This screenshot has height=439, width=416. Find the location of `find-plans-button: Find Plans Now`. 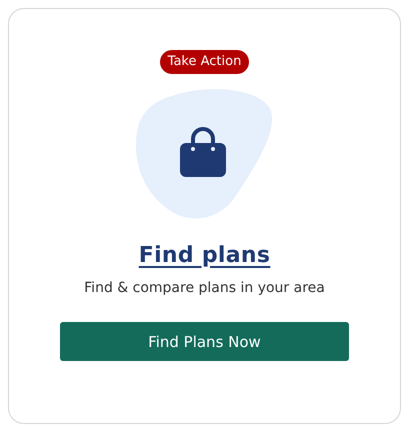

find-plans-button: Find Plans Now is located at coordinates (204, 341).